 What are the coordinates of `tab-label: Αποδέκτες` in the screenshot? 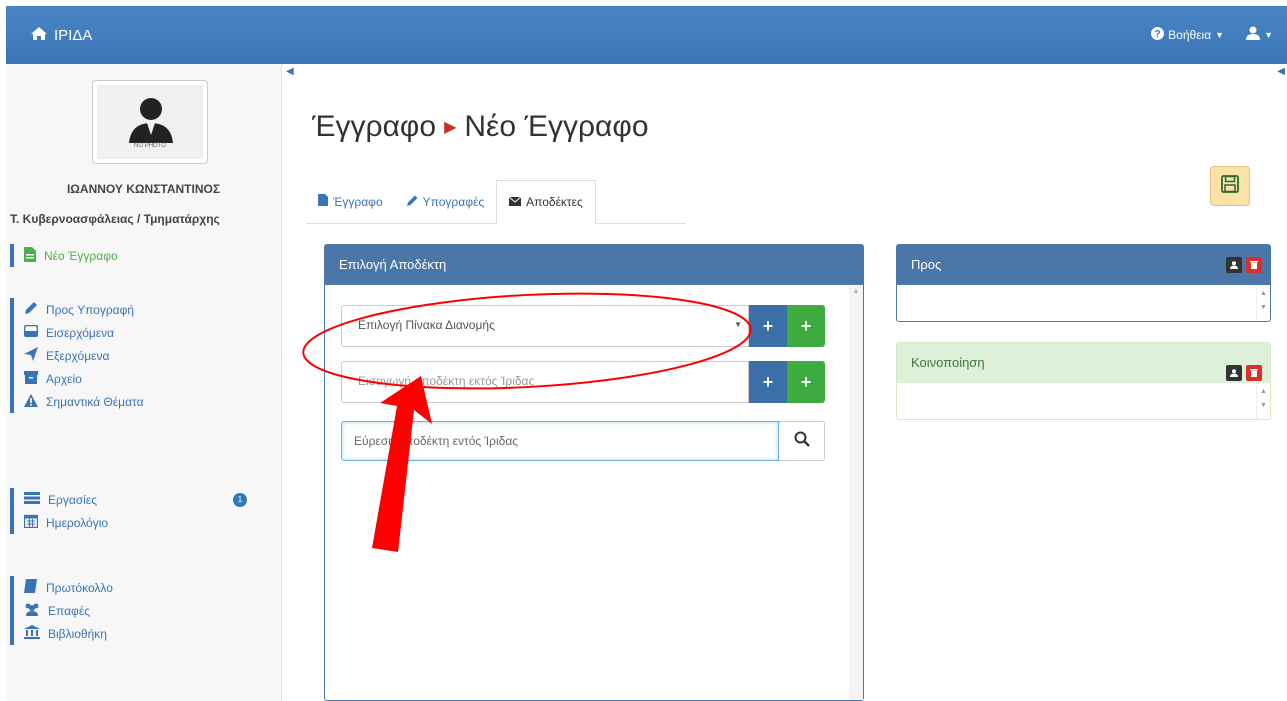 It's located at (554, 202).